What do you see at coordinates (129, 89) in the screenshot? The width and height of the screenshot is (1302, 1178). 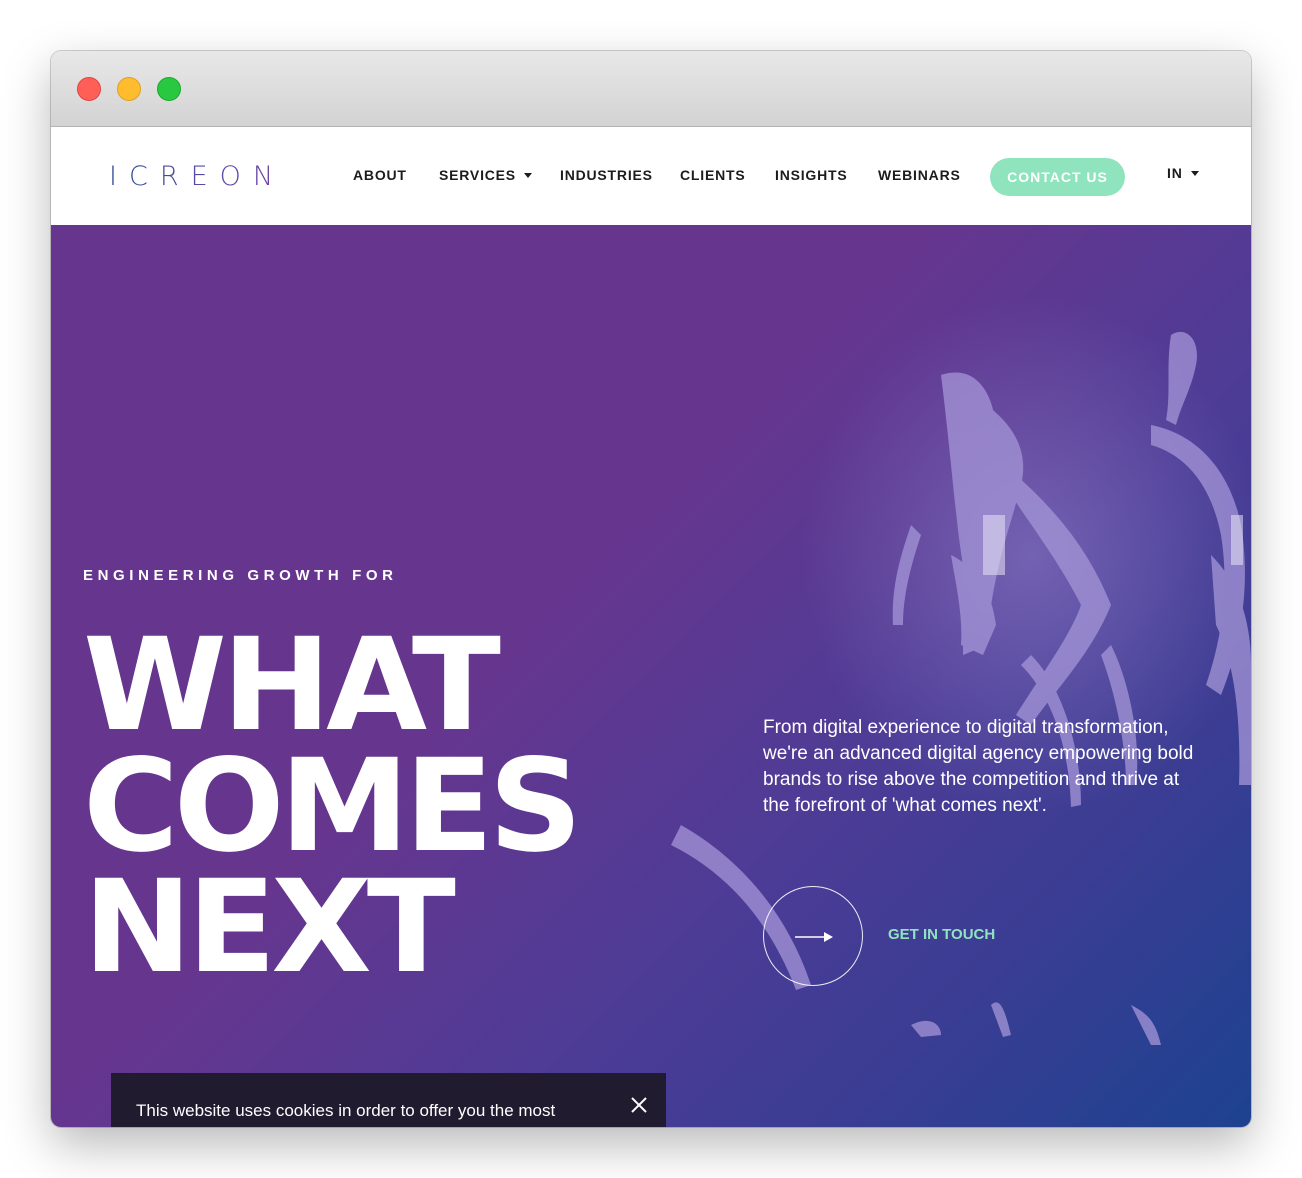 I see `minimize-window-button` at bounding box center [129, 89].